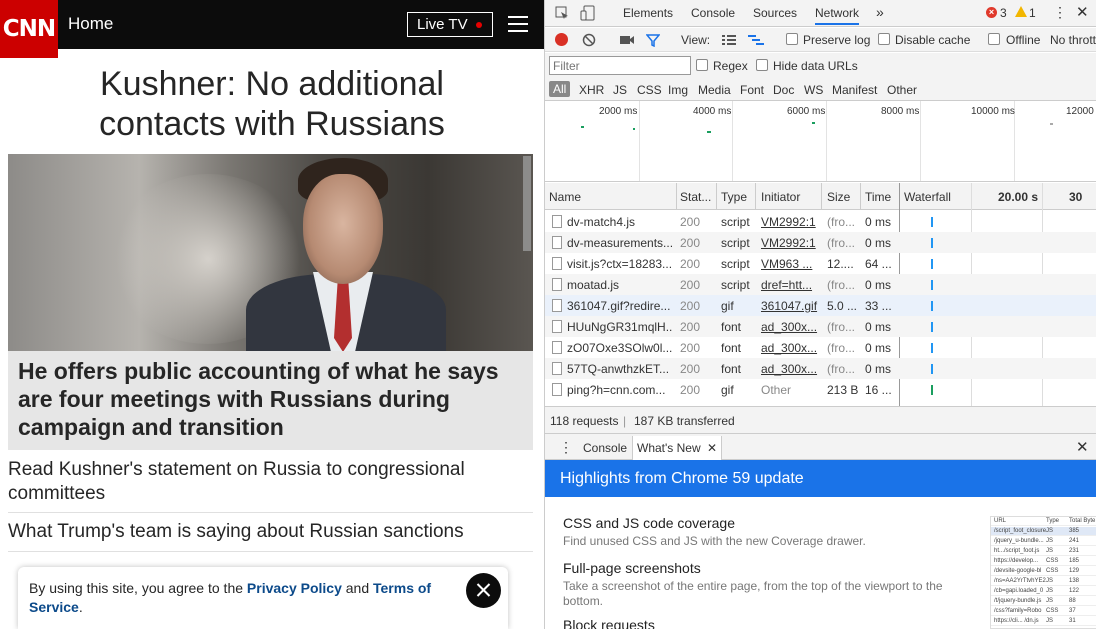 Image resolution: width=1096 pixels, height=629 pixels. I want to click on screenshot-icon, so click(627, 40).